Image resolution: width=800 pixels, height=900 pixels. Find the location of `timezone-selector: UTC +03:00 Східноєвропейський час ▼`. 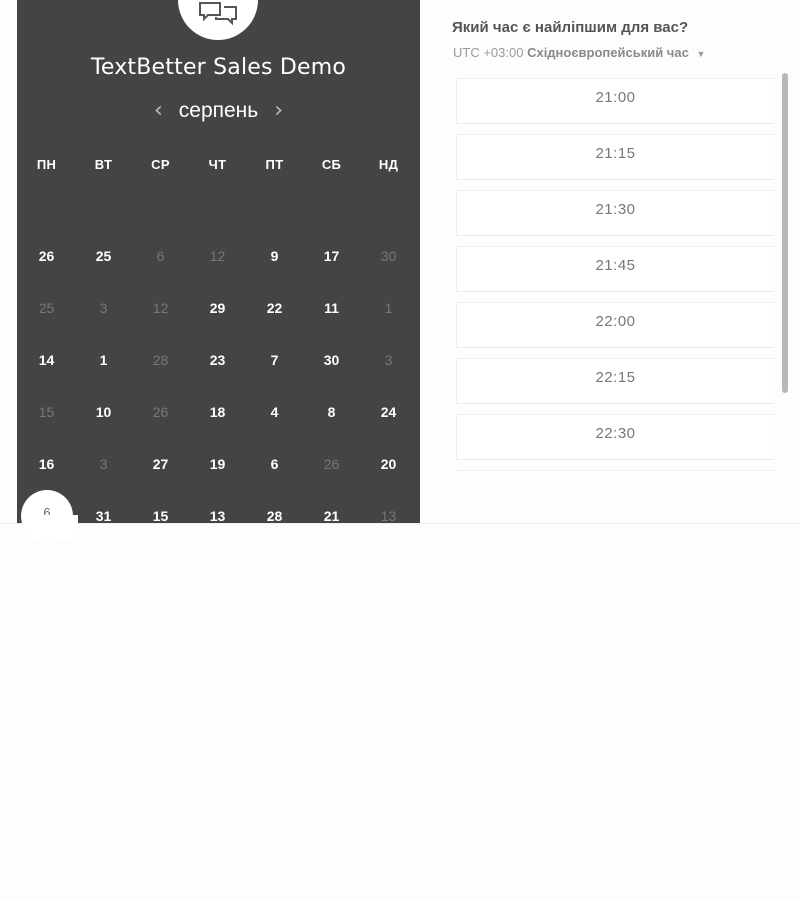

timezone-selector: UTC +03:00 Східноєвропейський час ▼ is located at coordinates (579, 52).